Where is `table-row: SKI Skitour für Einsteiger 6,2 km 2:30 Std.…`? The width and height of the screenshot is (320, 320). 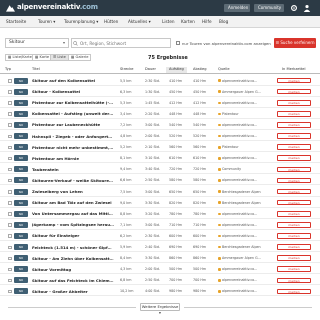
table-row: SKI Skitour für Einsteiger 6,2 km 2:30 Std.… is located at coordinates (160, 236).